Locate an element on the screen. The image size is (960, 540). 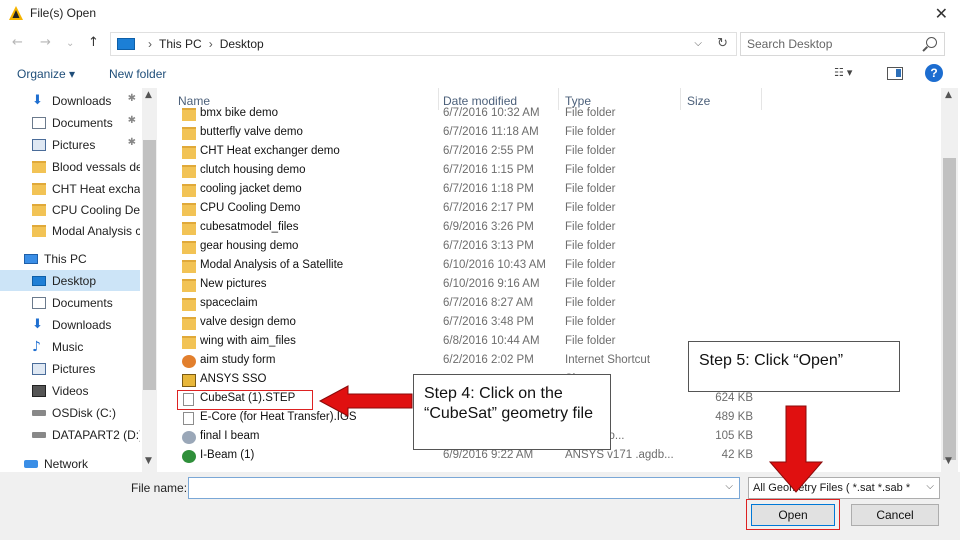
new-folder-button: New folder is located at coordinates (137, 74).